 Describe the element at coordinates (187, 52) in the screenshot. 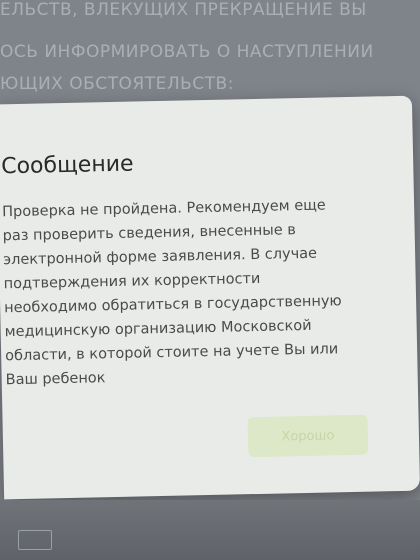

I see `background-heading-line-2: ОСЬ ИНФОРМИРОВАТЬ О НАСТУПЛЕНИИ` at that location.